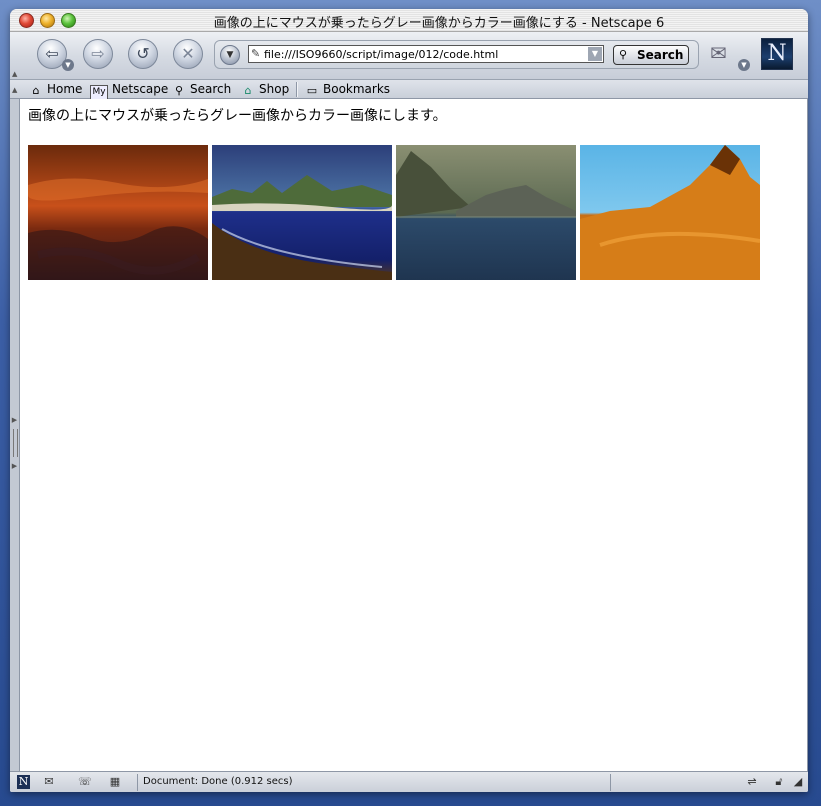 This screenshot has height=806, width=821. What do you see at coordinates (115, 782) in the screenshot?
I see `composer-icon: ▦` at bounding box center [115, 782].